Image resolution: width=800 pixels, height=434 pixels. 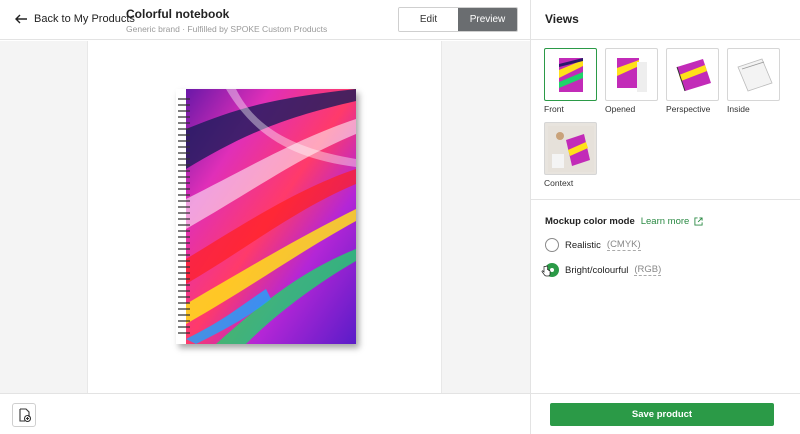 I want to click on notebook-mockup-image, so click(x=266, y=216).